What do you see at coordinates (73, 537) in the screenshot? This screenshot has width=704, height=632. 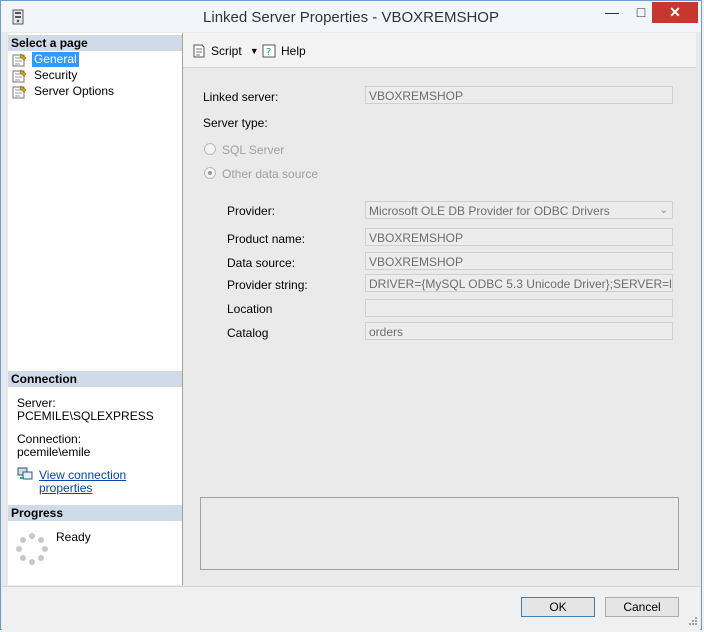 I see `progress-status: Ready` at bounding box center [73, 537].